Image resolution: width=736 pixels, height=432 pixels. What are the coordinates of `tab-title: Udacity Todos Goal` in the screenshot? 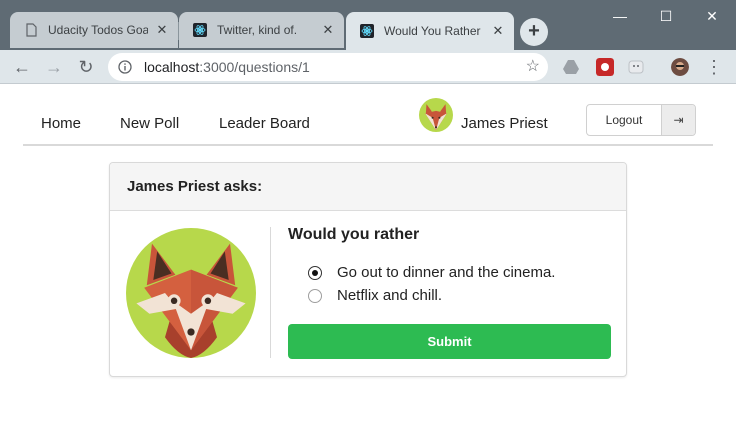 It's located at (98, 30).